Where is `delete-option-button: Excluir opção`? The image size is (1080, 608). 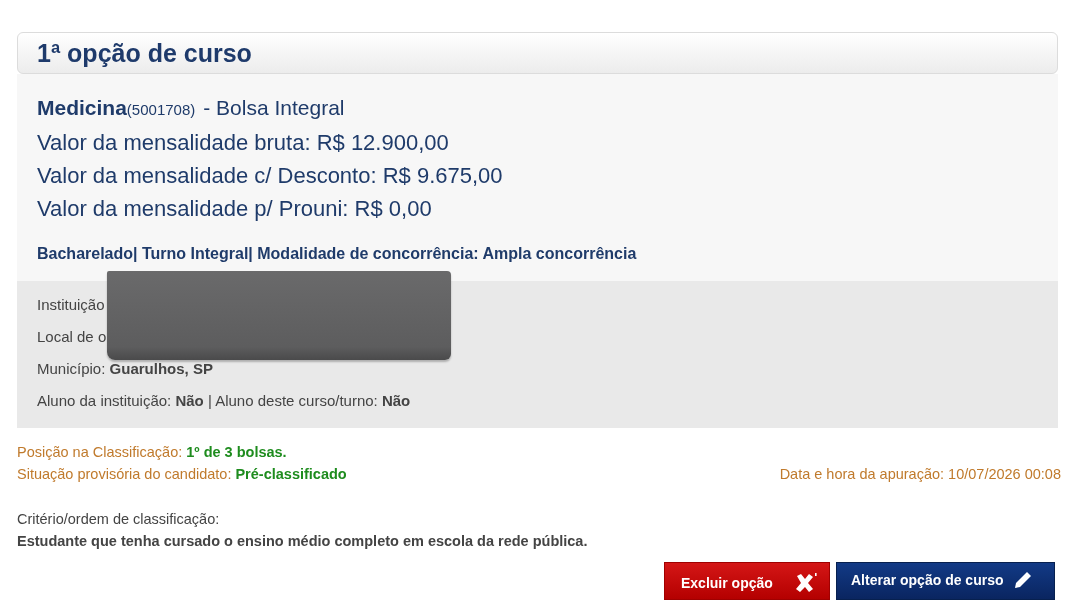 delete-option-button: Excluir opção is located at coordinates (747, 581).